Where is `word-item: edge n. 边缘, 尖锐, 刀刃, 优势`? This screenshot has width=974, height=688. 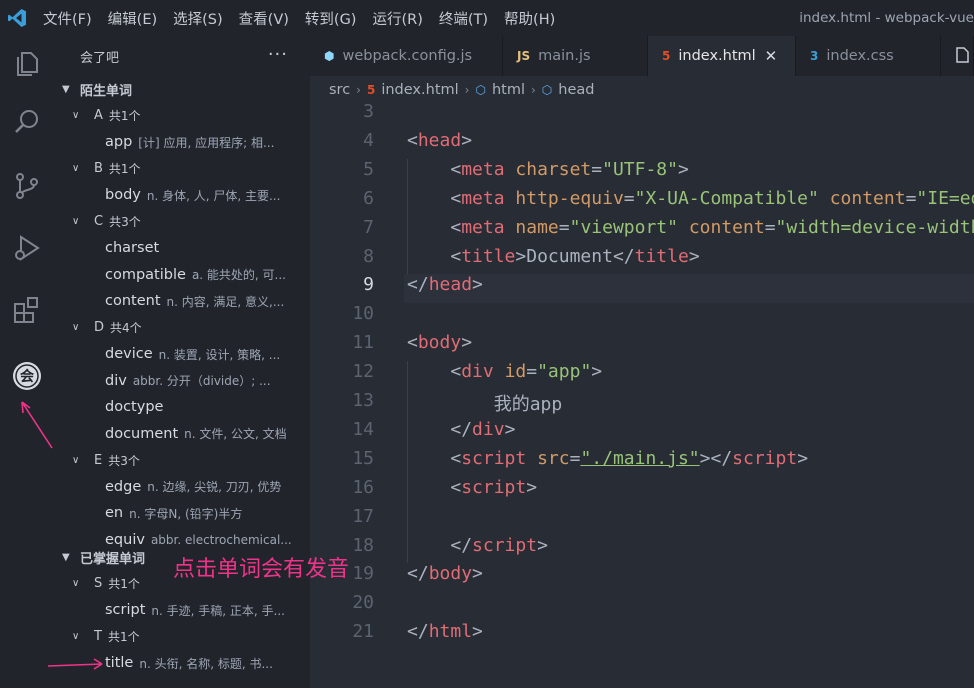 word-item: edge n. 边缘, 尖锐, 刀刃, 优势 is located at coordinates (205, 487).